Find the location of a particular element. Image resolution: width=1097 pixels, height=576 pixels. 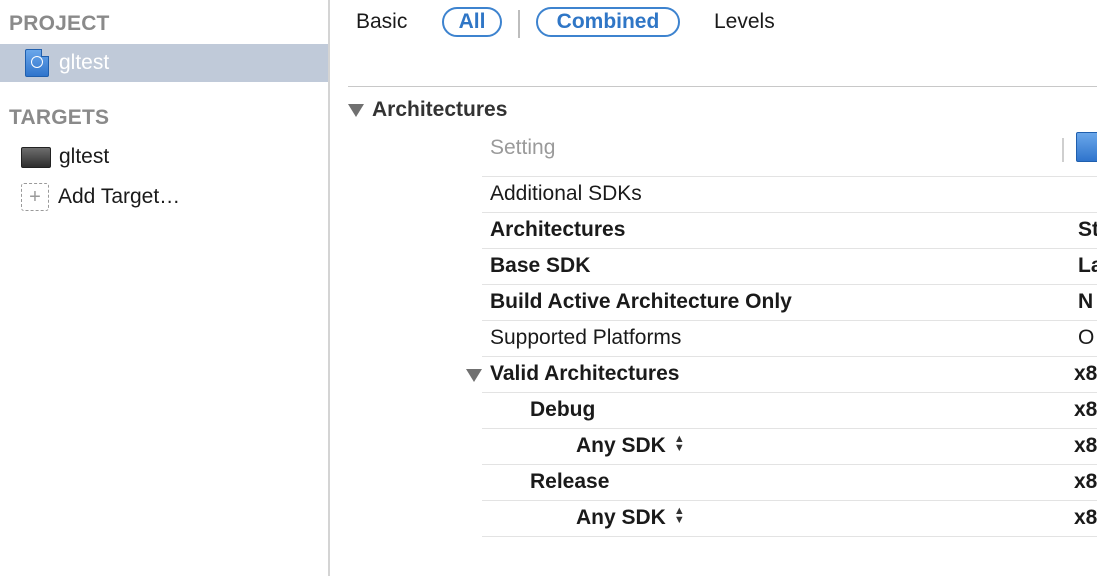

settings-filter-bar: Basic All Combined Levels is located at coordinates (714, 22).